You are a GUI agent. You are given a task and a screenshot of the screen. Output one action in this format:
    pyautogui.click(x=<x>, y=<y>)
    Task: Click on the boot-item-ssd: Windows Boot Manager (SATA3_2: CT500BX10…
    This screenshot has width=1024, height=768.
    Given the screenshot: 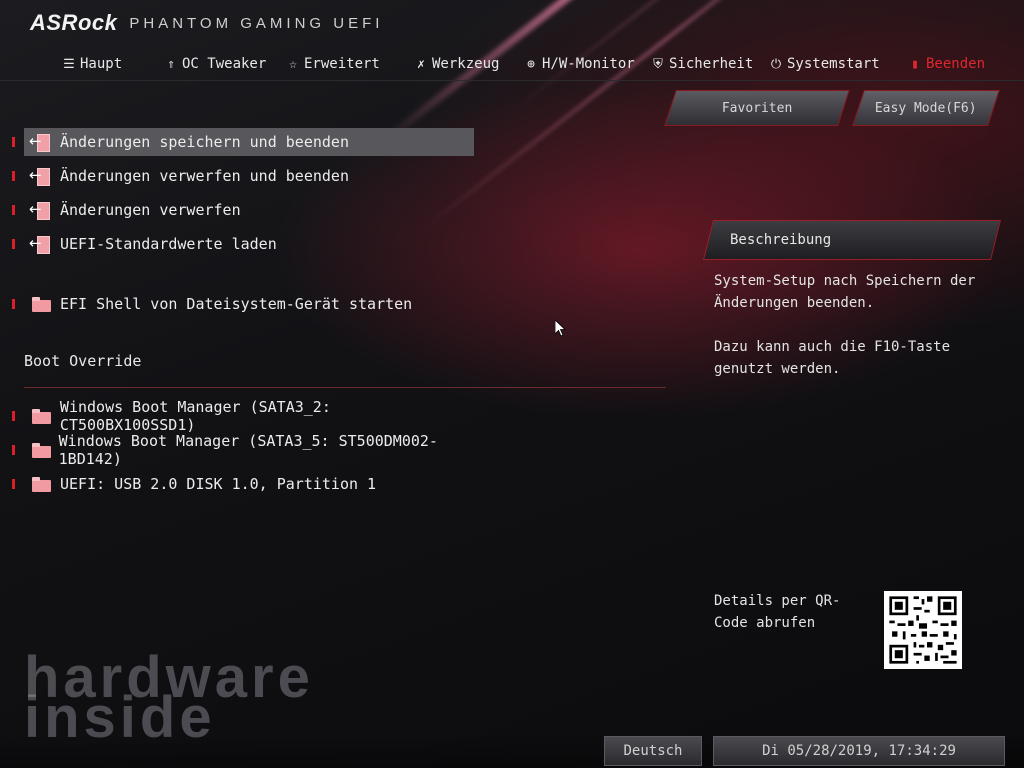 What is the action you would take?
    pyautogui.click(x=249, y=416)
    